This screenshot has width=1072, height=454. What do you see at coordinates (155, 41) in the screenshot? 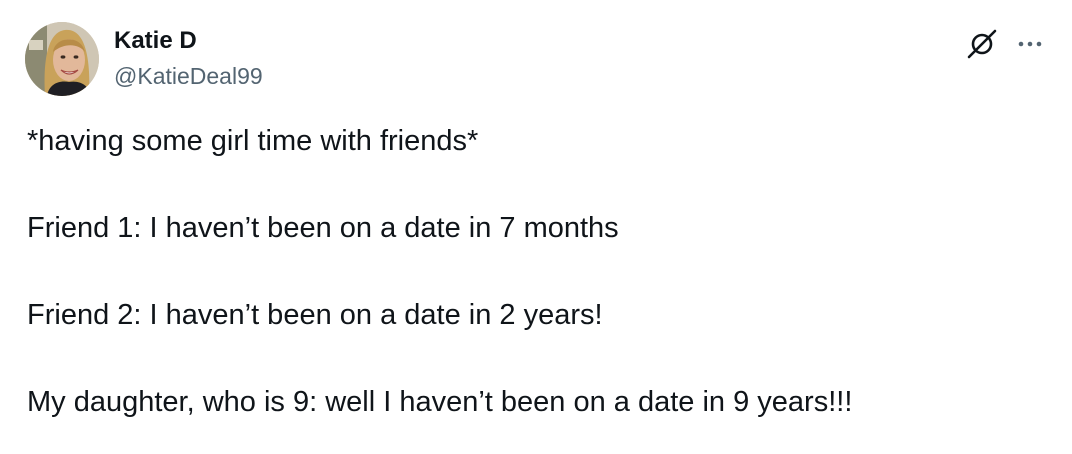
I see `display-name: Katie D` at bounding box center [155, 41].